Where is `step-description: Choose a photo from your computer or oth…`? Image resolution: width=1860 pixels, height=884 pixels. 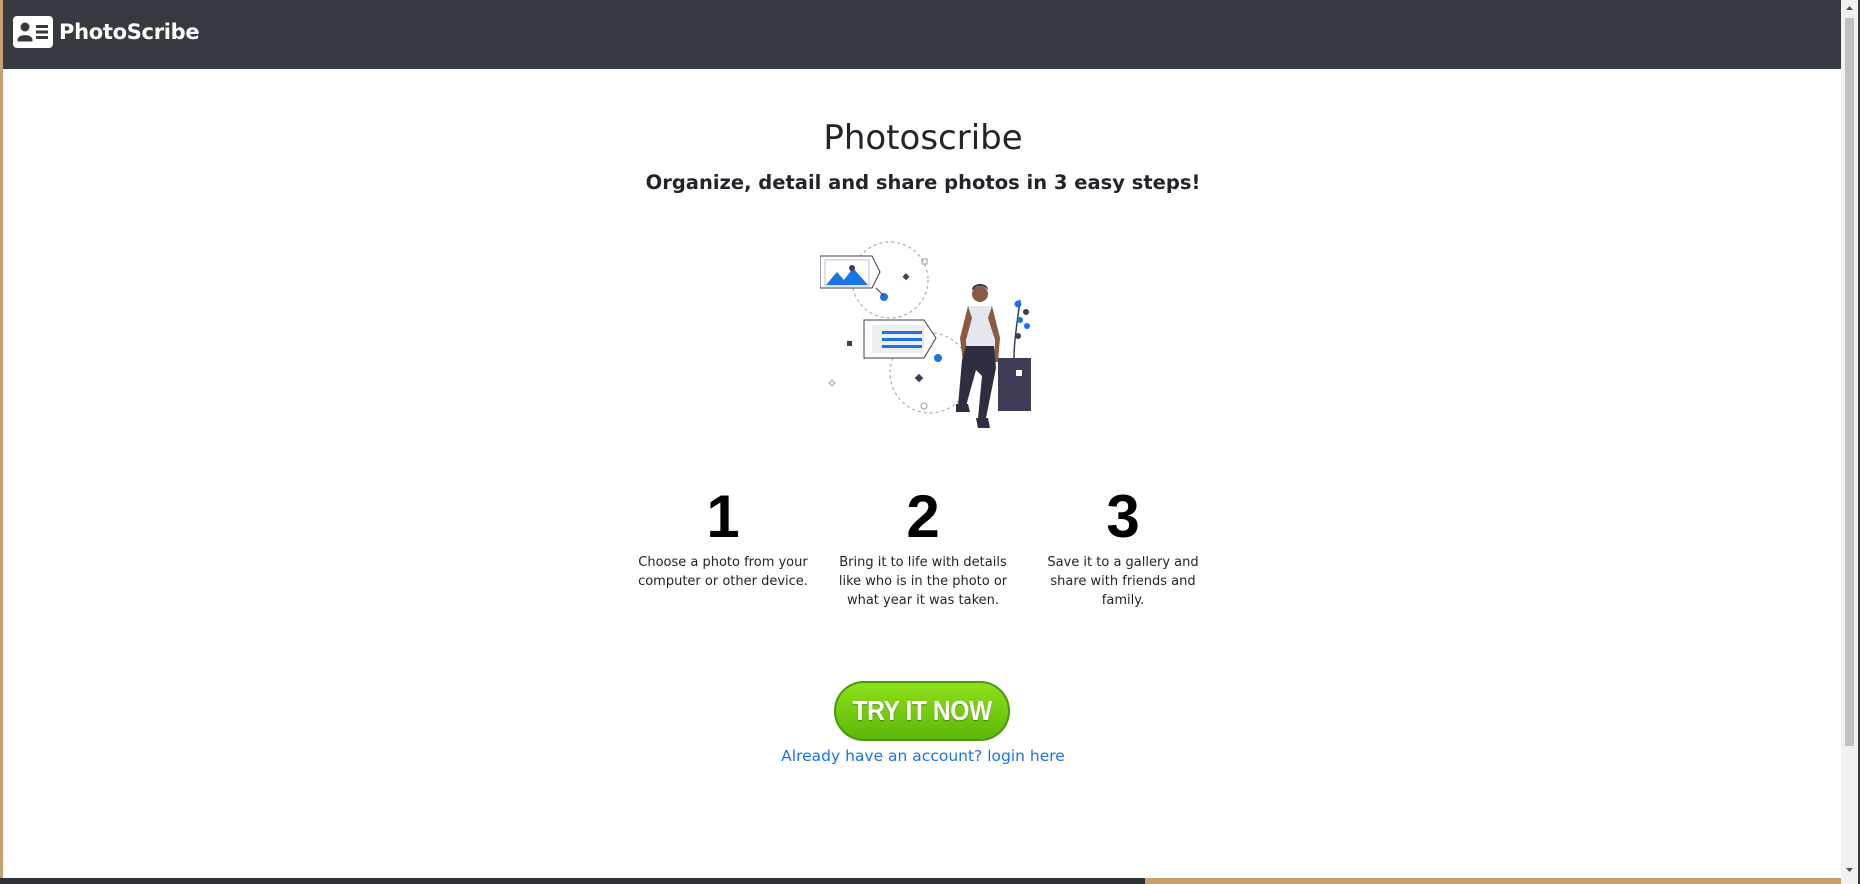 step-description: Choose a photo from your computer or oth… is located at coordinates (723, 572).